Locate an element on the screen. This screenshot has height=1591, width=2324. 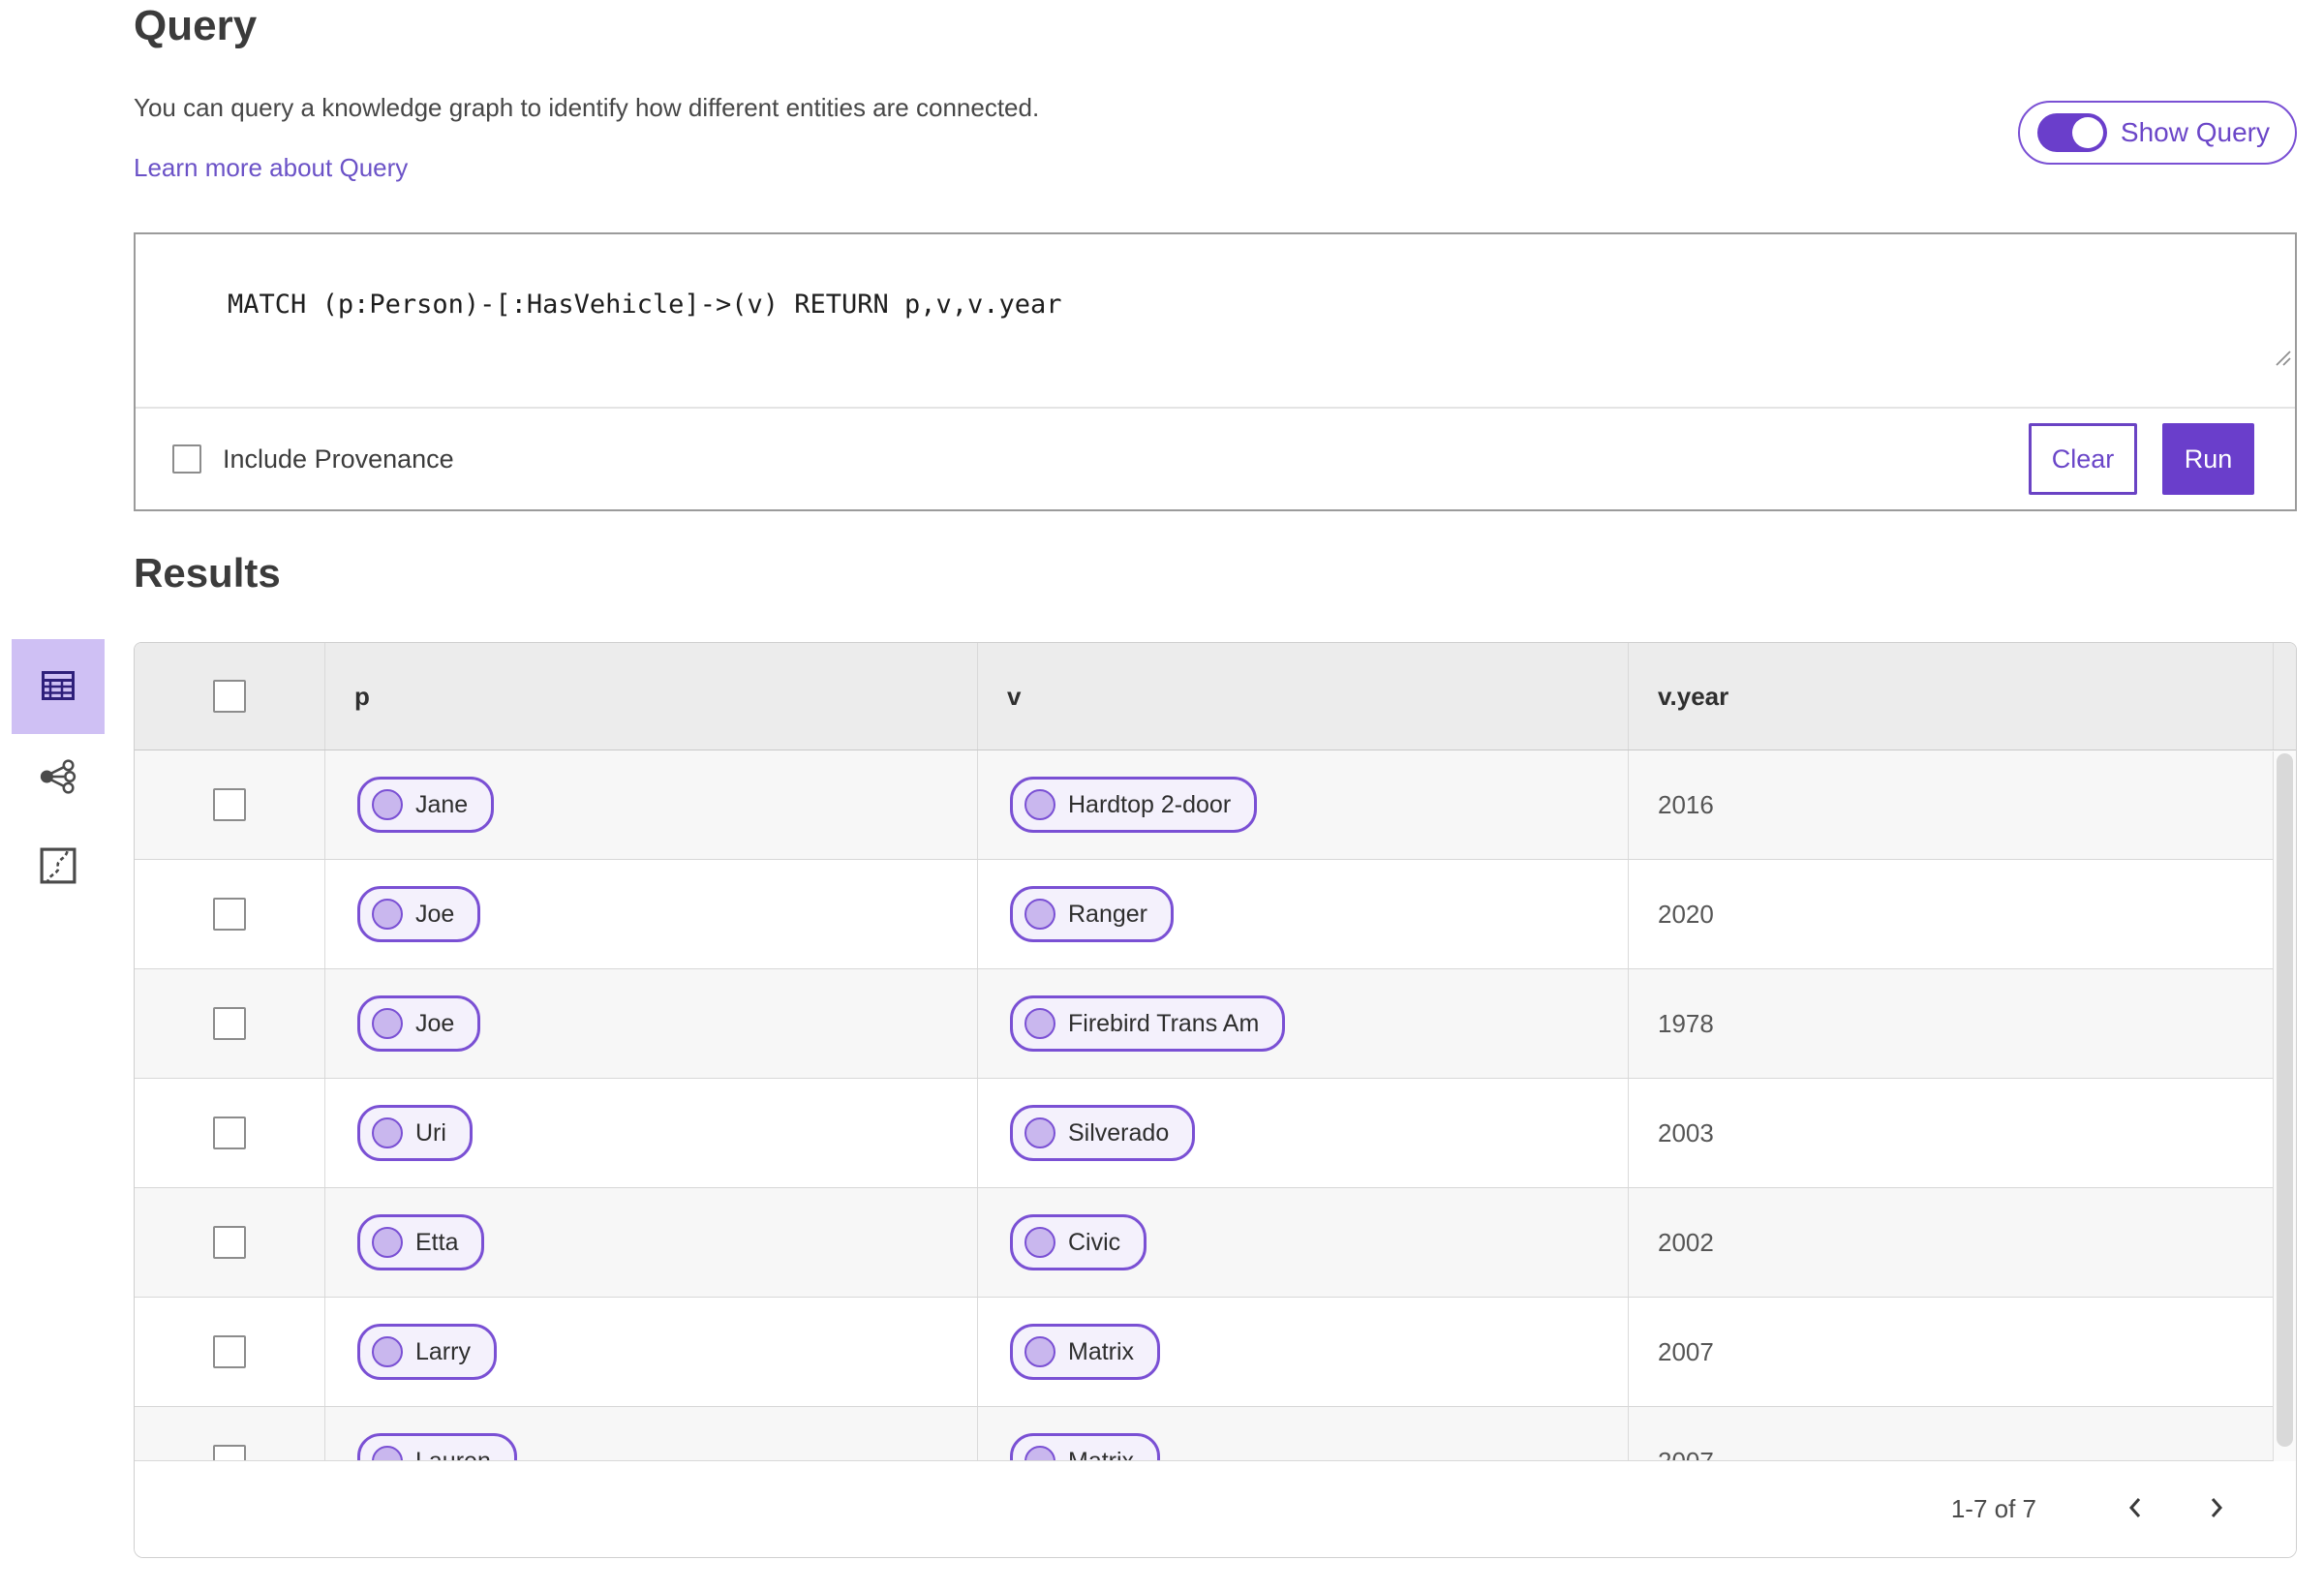
toggle-knob is located at coordinates (2087, 132).